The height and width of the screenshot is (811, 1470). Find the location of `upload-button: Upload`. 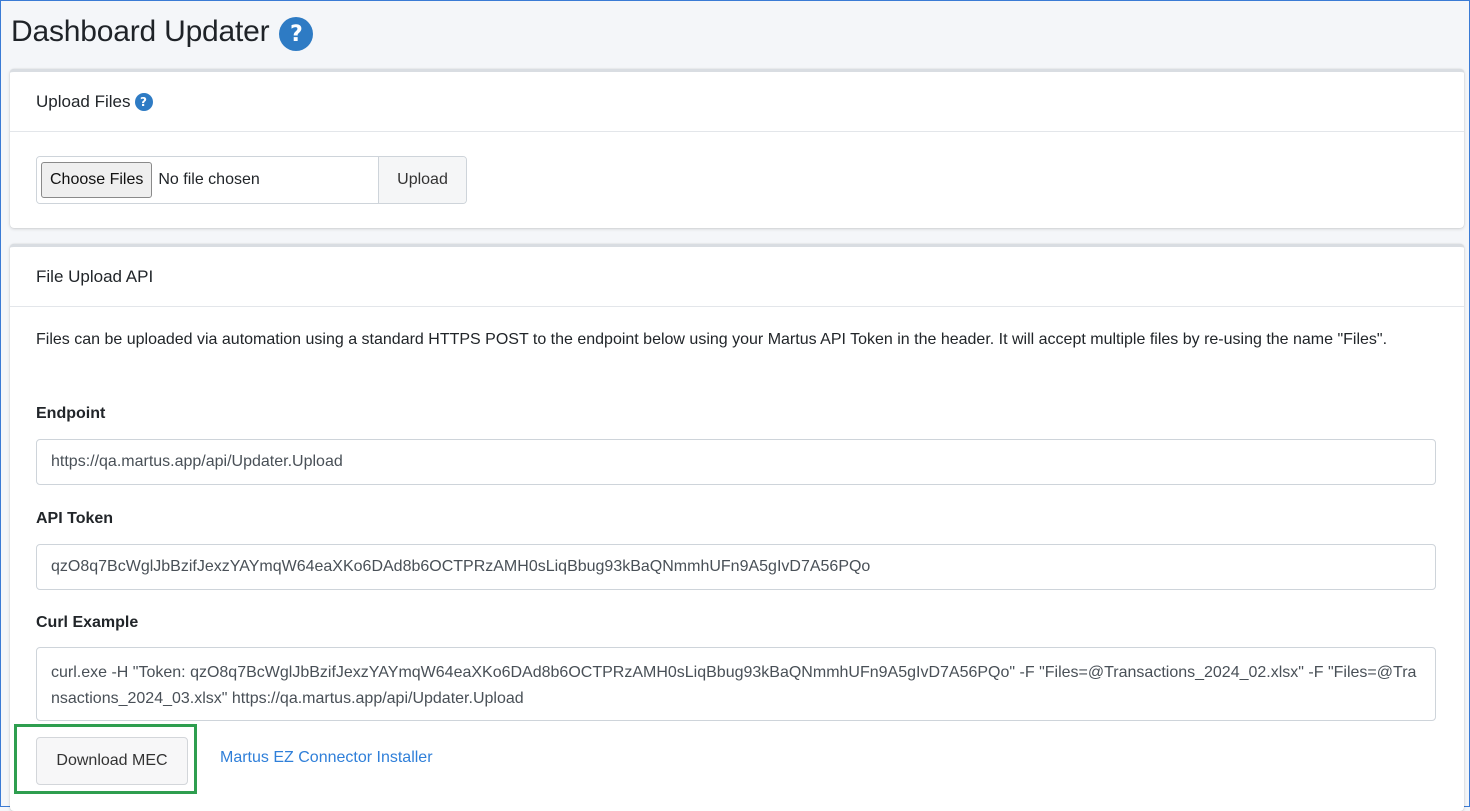

upload-button: Upload is located at coordinates (422, 180).